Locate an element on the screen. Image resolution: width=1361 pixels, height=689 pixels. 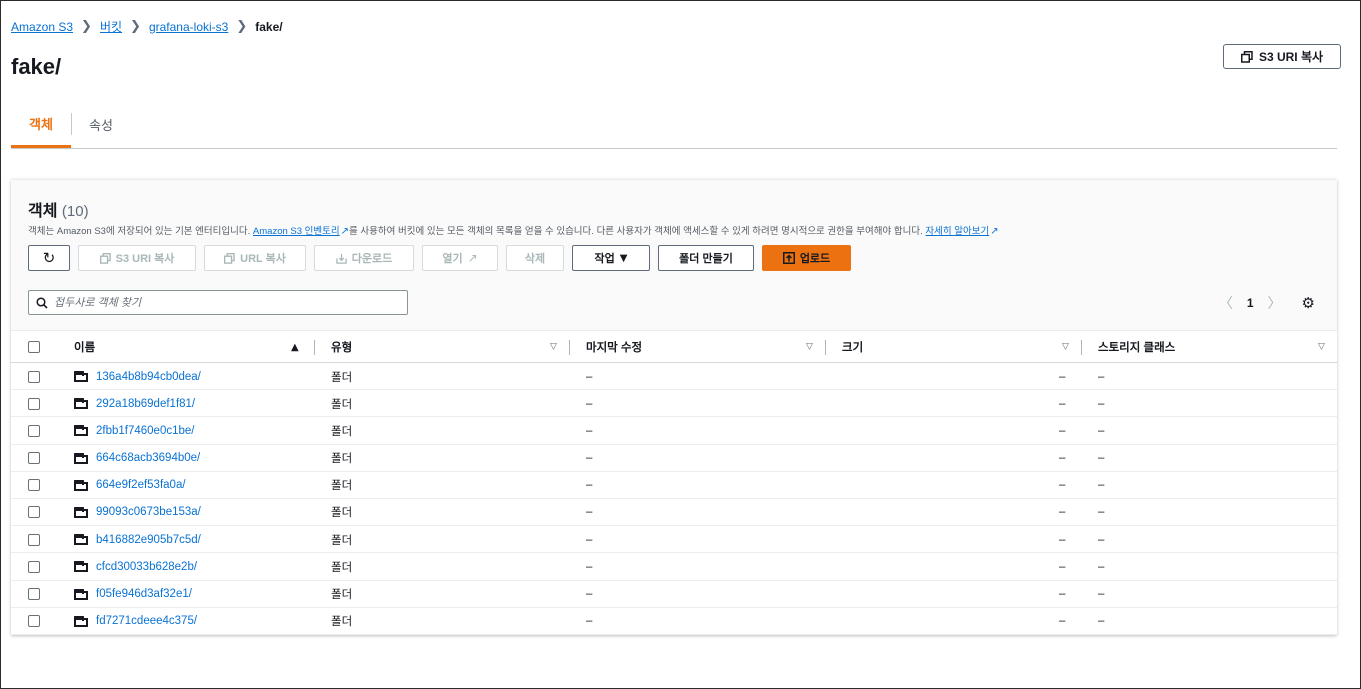
object-name-cell: cfcd30033b628e2b/ is located at coordinates (135, 566).